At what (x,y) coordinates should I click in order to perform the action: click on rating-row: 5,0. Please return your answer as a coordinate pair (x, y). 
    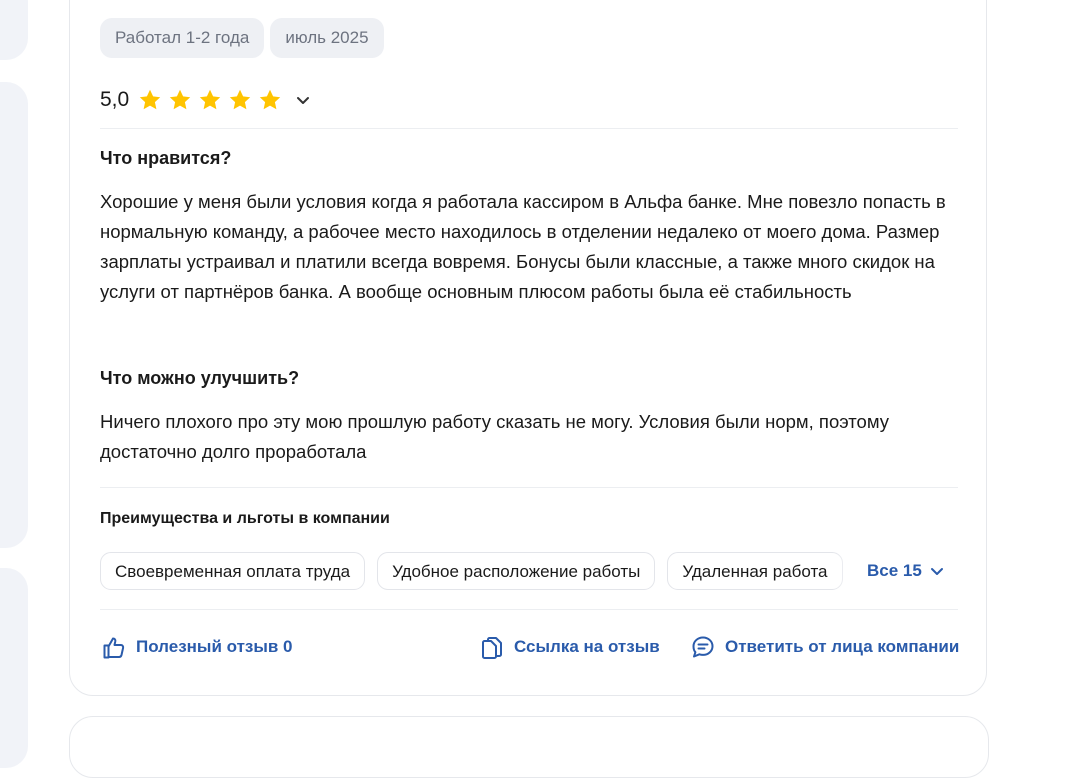
    Looking at the image, I should click on (206, 100).